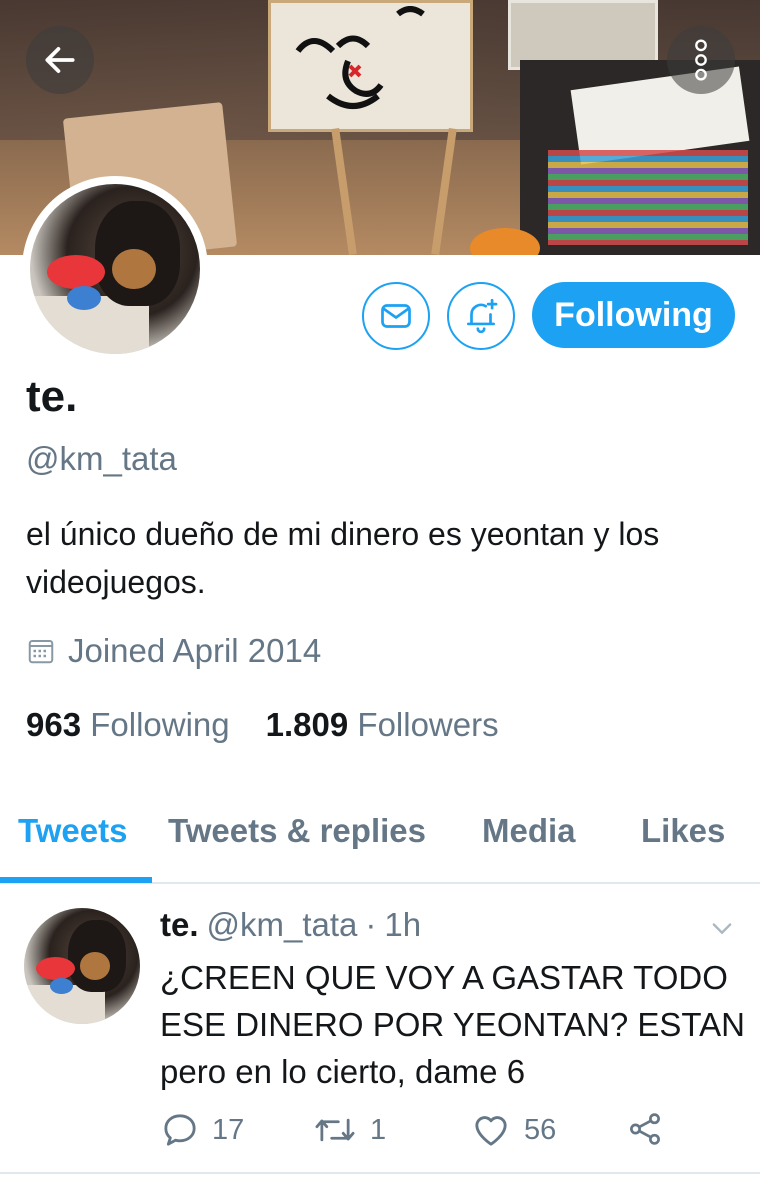  Describe the element at coordinates (297, 831) in the screenshot. I see `tab-tweets-replies: Tweets & replies` at that location.